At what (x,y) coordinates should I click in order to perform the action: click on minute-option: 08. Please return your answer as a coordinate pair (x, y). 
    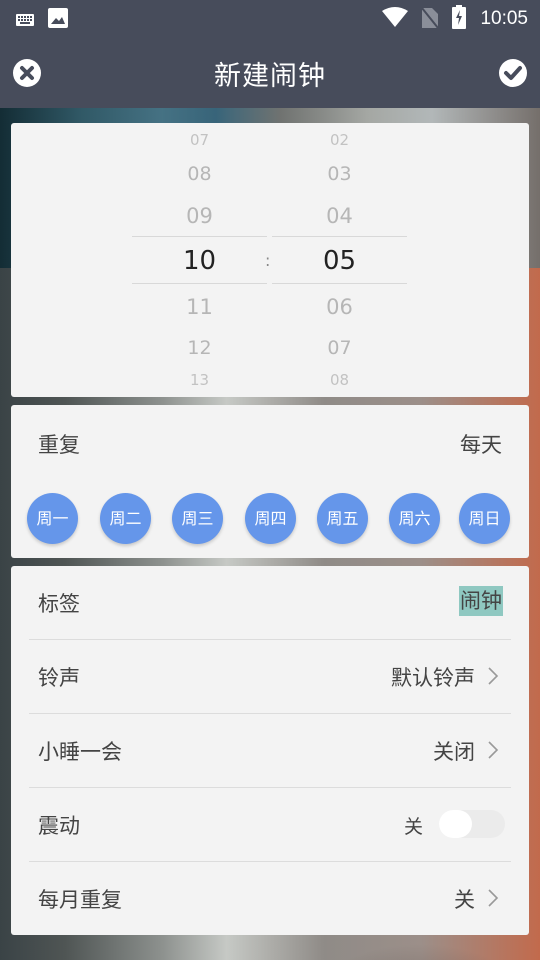
    Looking at the image, I should click on (339, 380).